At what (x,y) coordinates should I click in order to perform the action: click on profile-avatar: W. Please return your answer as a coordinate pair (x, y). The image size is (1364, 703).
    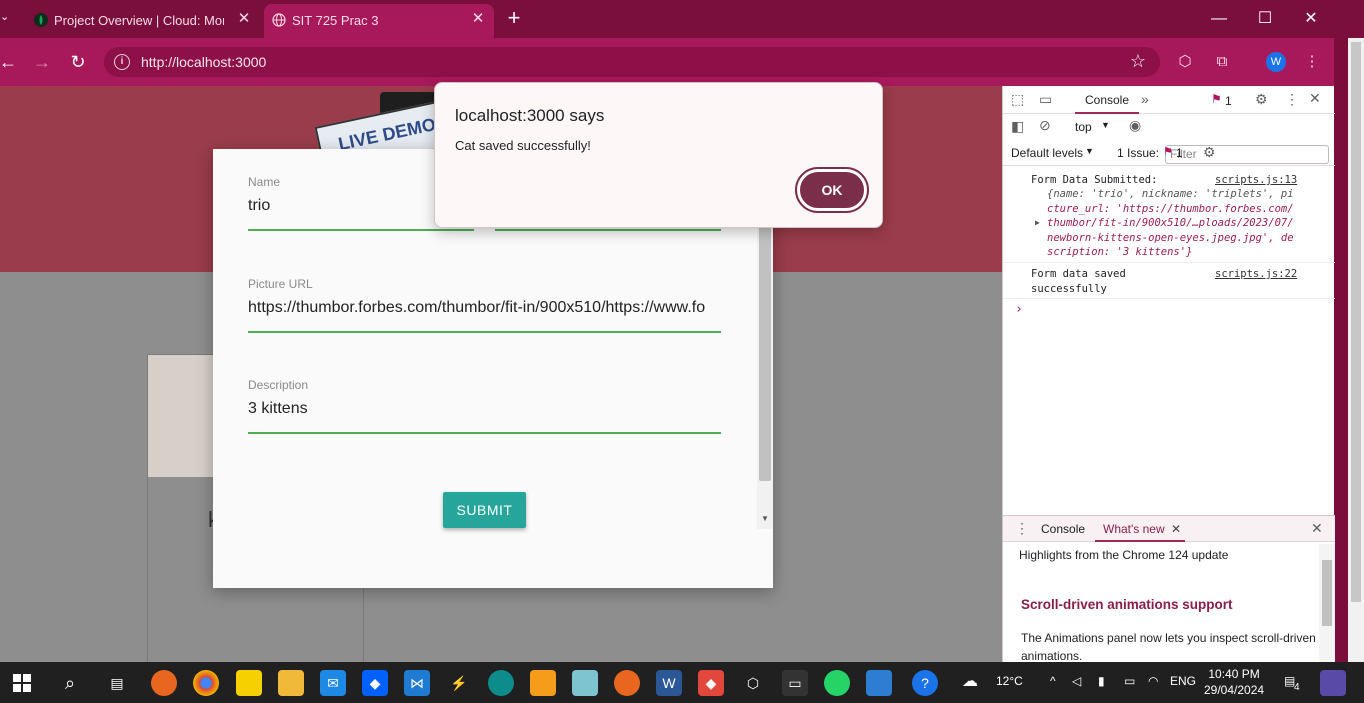
    Looking at the image, I should click on (1276, 62).